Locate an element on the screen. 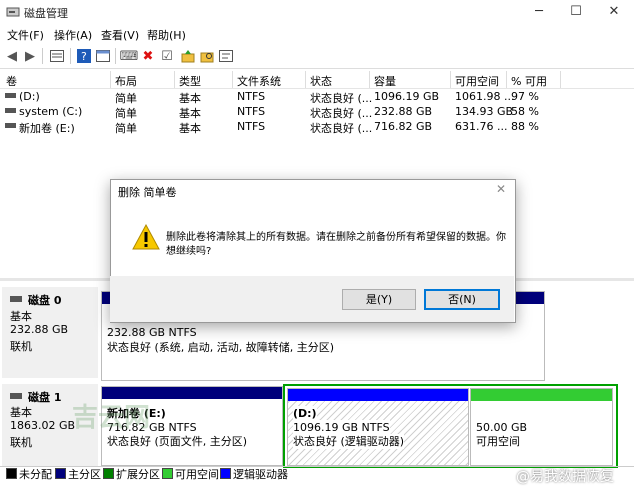 The height and width of the screenshot is (500, 634). partition-status: 状态良好 (逻辑驱动器) is located at coordinates (349, 441).